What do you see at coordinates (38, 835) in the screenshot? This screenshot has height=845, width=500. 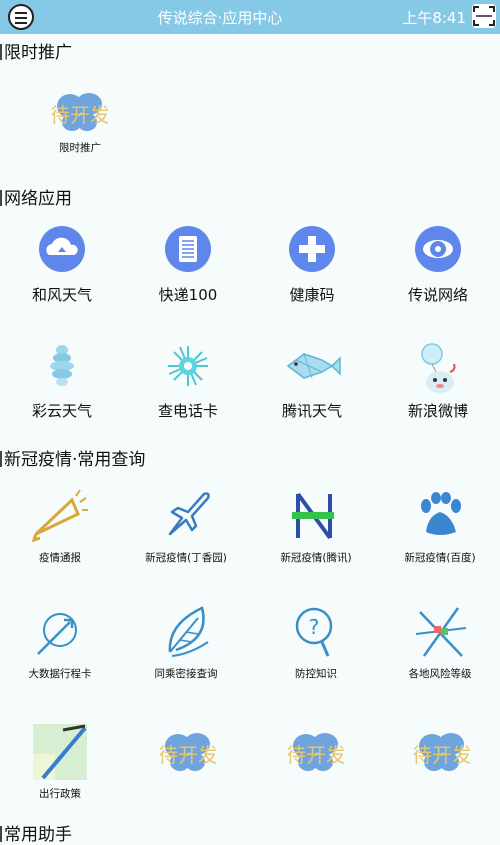 I see `section-helper-title: 常用助手` at bounding box center [38, 835].